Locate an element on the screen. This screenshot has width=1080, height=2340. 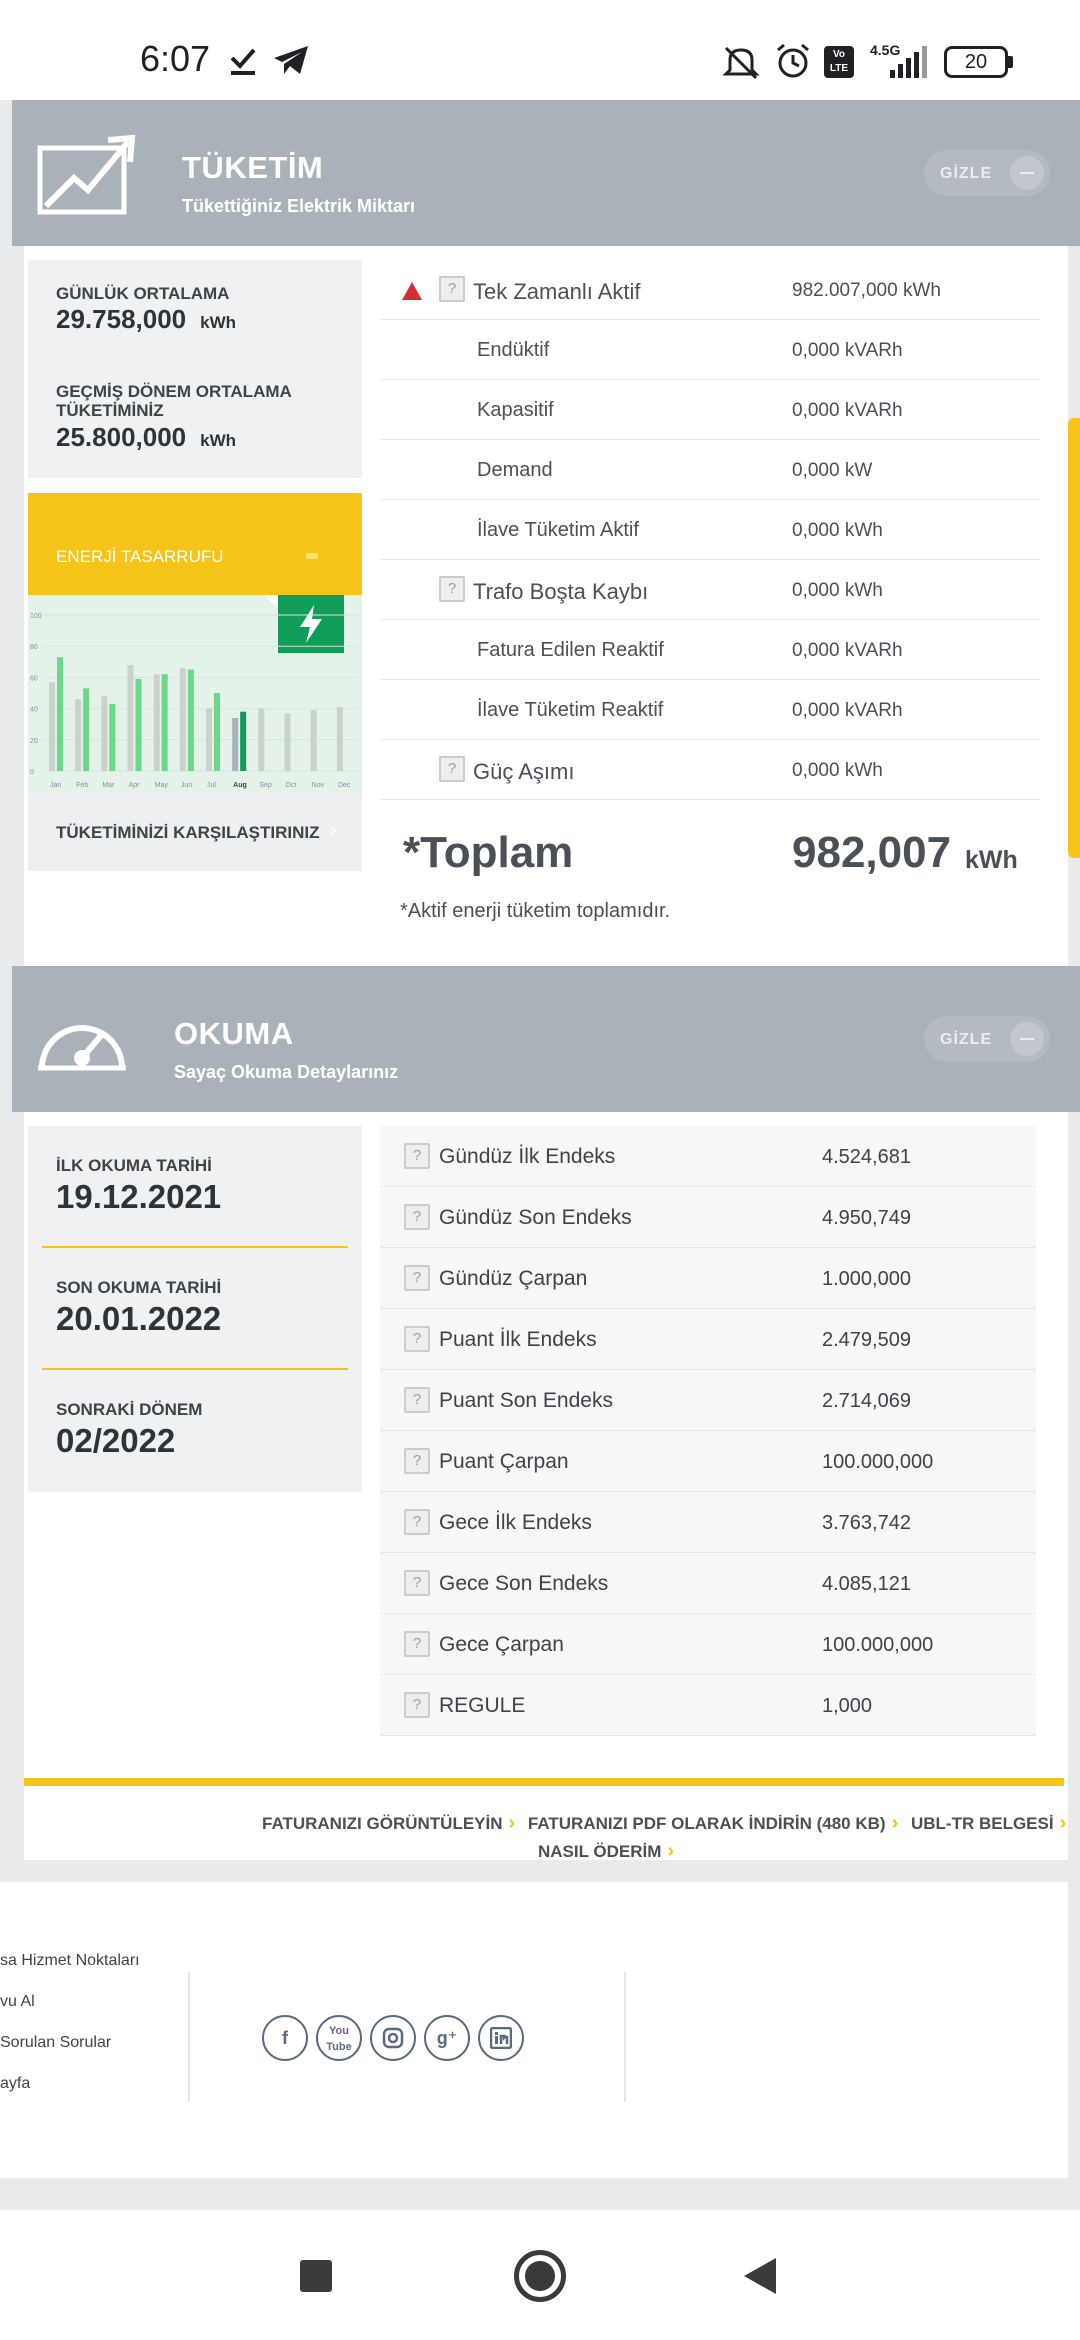
chevron-right-icon: › is located at coordinates (1063, 1823).